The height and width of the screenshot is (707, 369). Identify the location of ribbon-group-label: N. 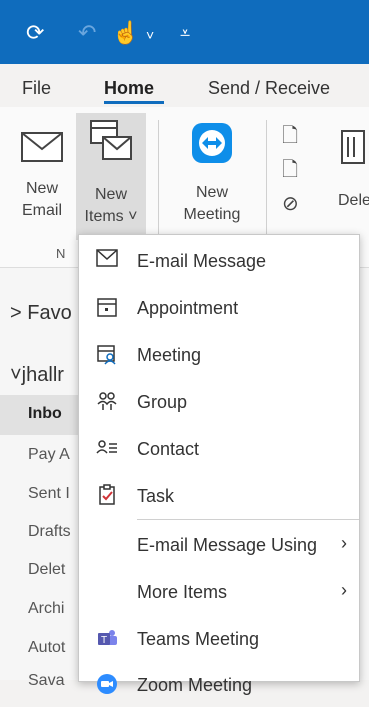
(61, 253).